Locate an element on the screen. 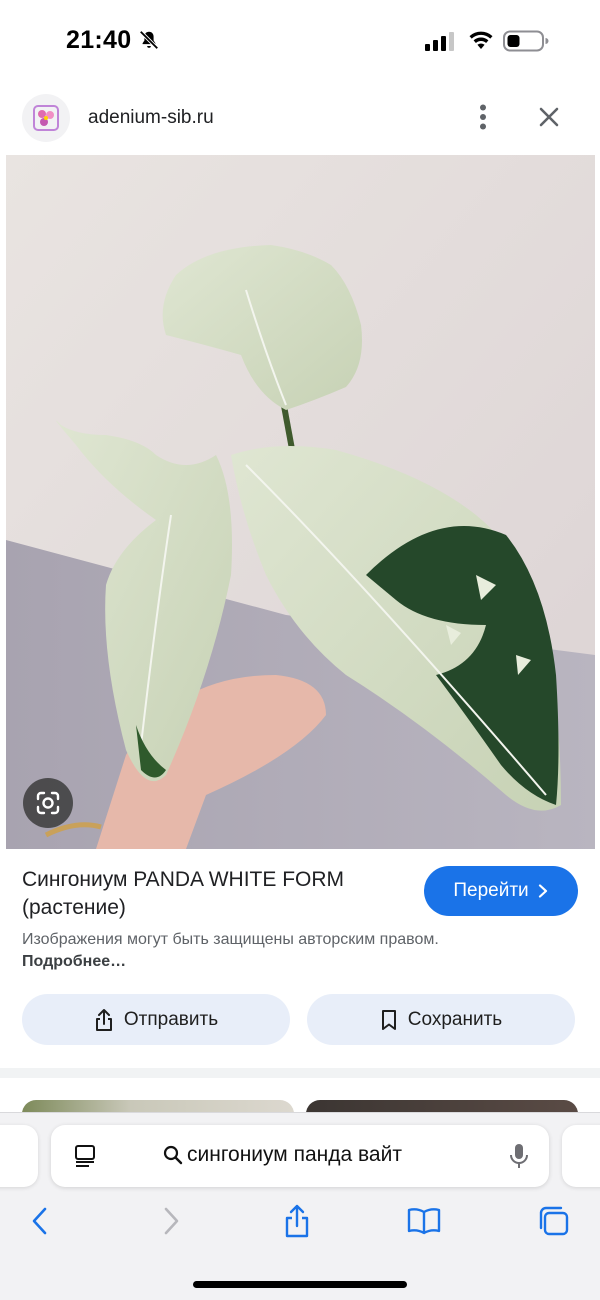  chevron-right-icon is located at coordinates (542, 891).